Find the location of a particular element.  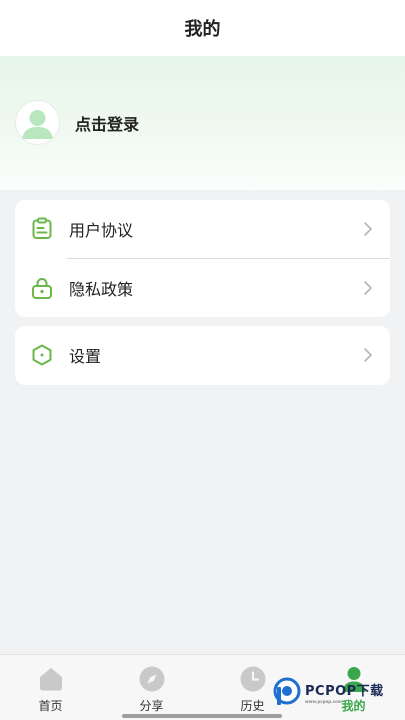

login-label: 点击登录 is located at coordinates (107, 123).